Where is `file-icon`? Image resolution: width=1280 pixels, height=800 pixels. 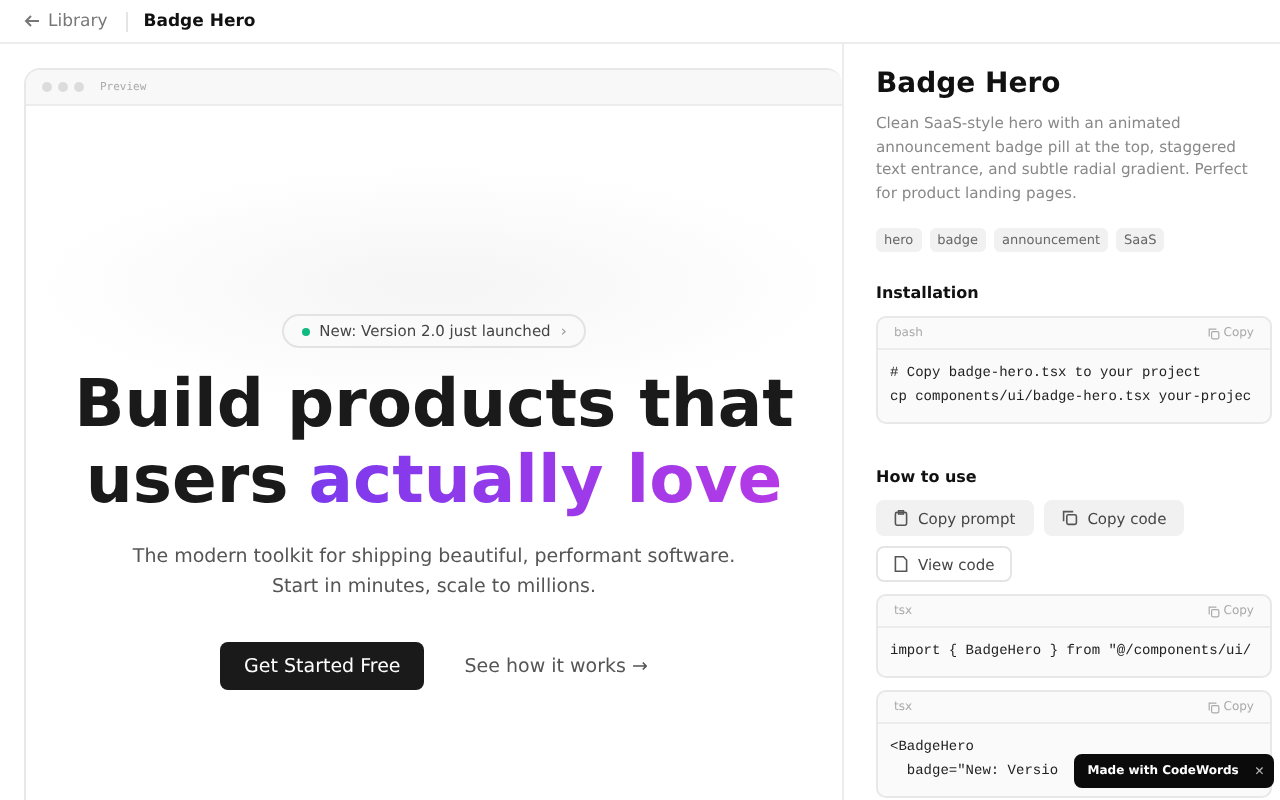 file-icon is located at coordinates (901, 564).